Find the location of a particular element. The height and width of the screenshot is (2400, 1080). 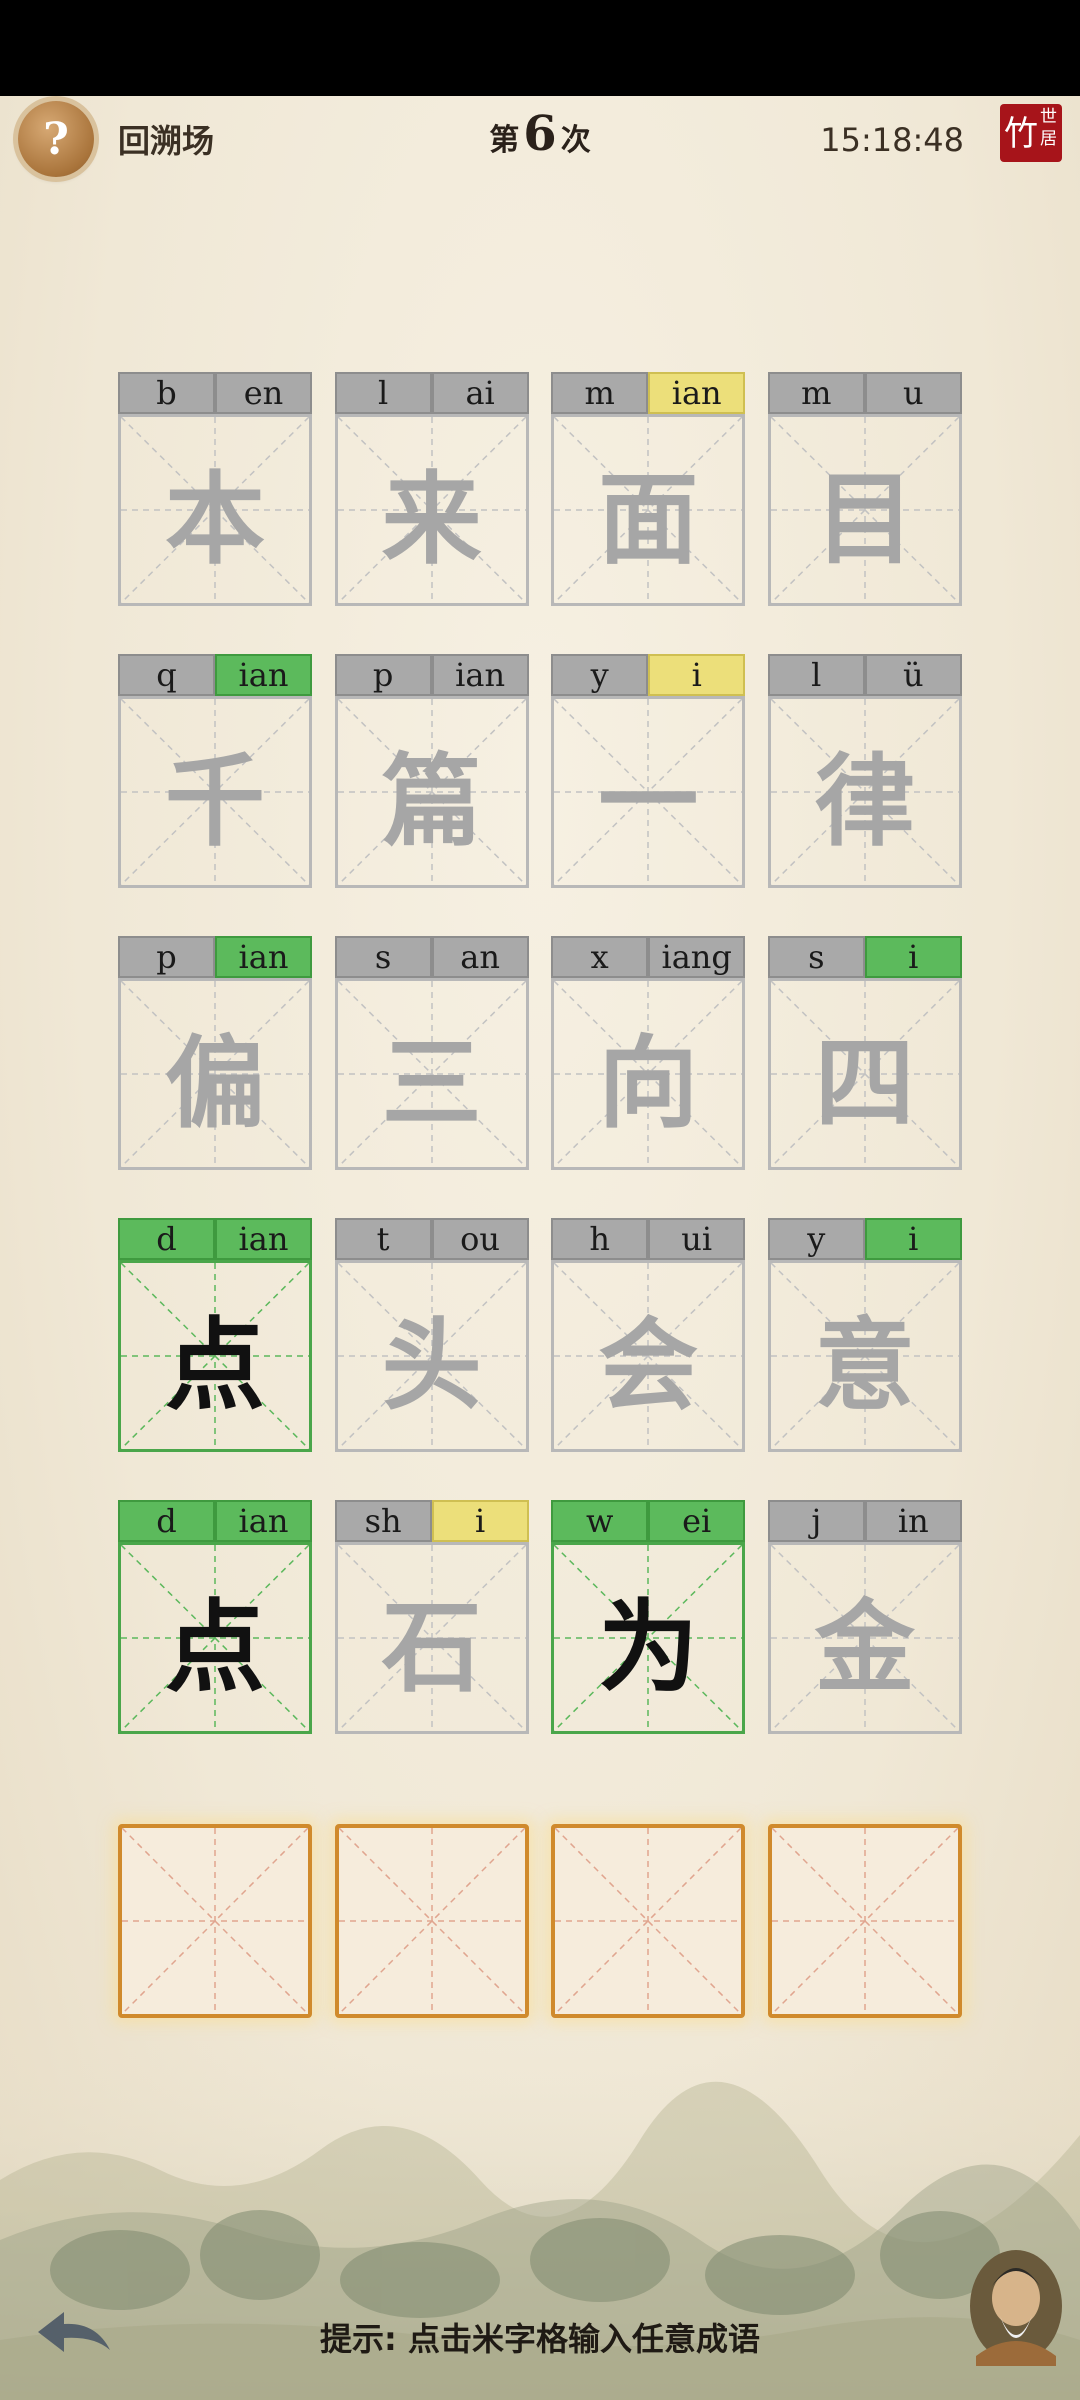

guess-cell: j in 金 is located at coordinates (864, 1617).